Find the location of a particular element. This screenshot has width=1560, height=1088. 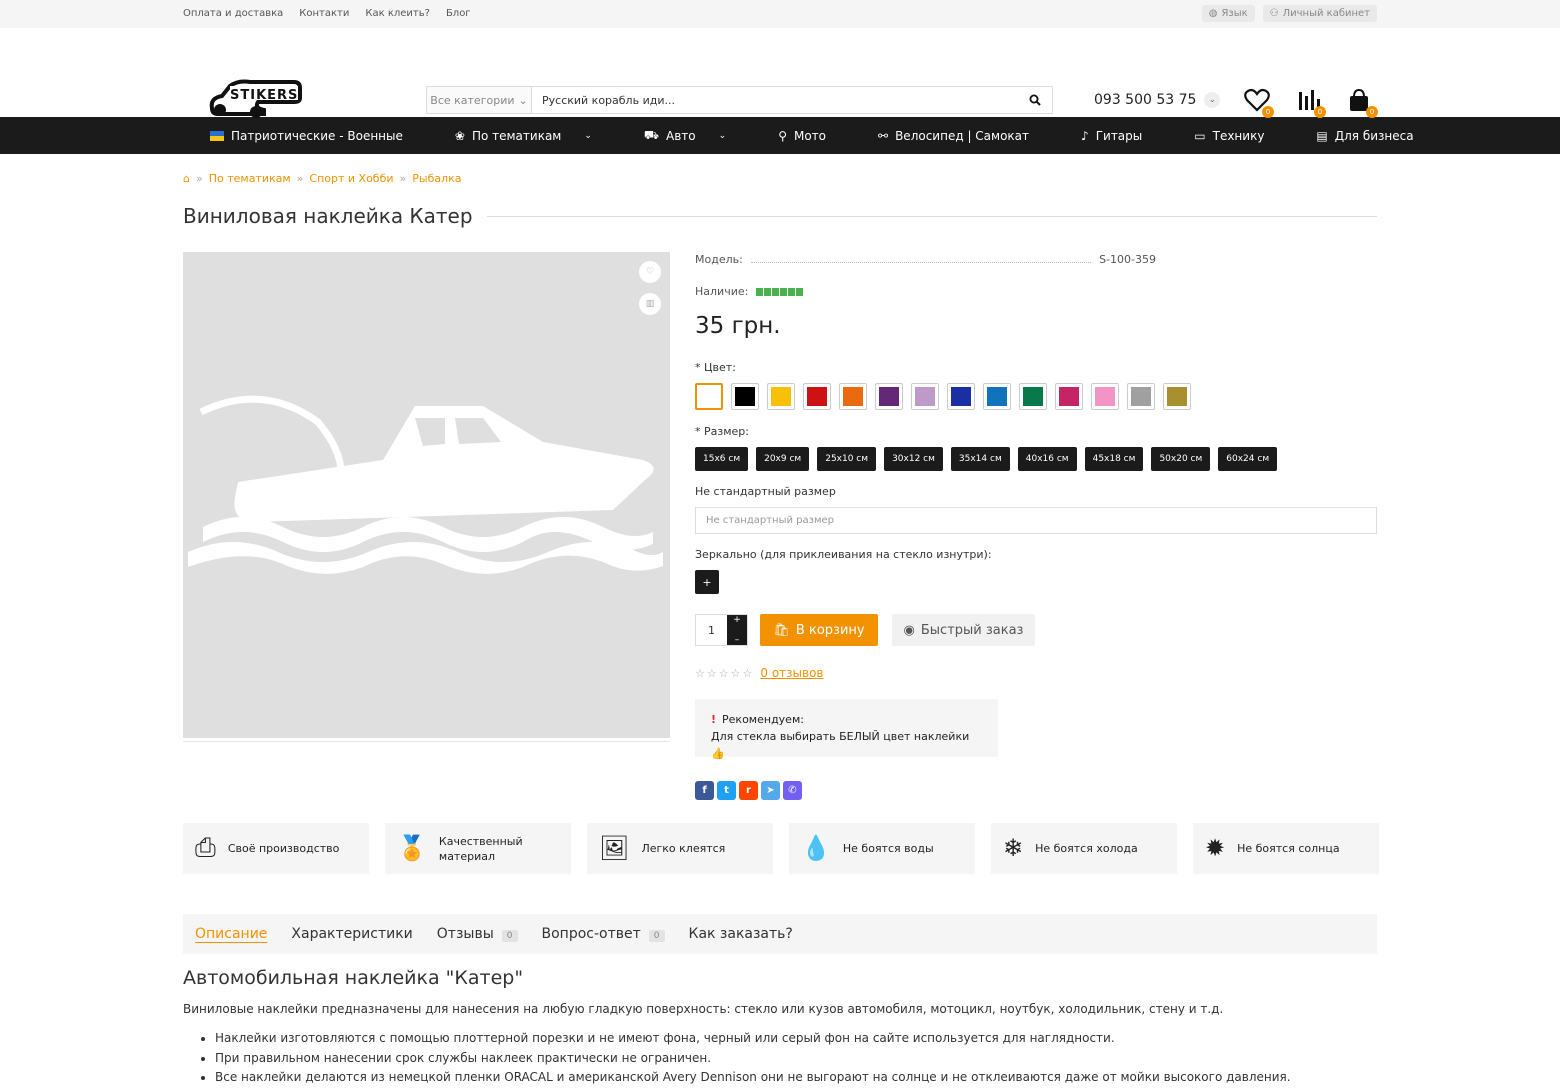

size-option: 15x6 см is located at coordinates (722, 459).